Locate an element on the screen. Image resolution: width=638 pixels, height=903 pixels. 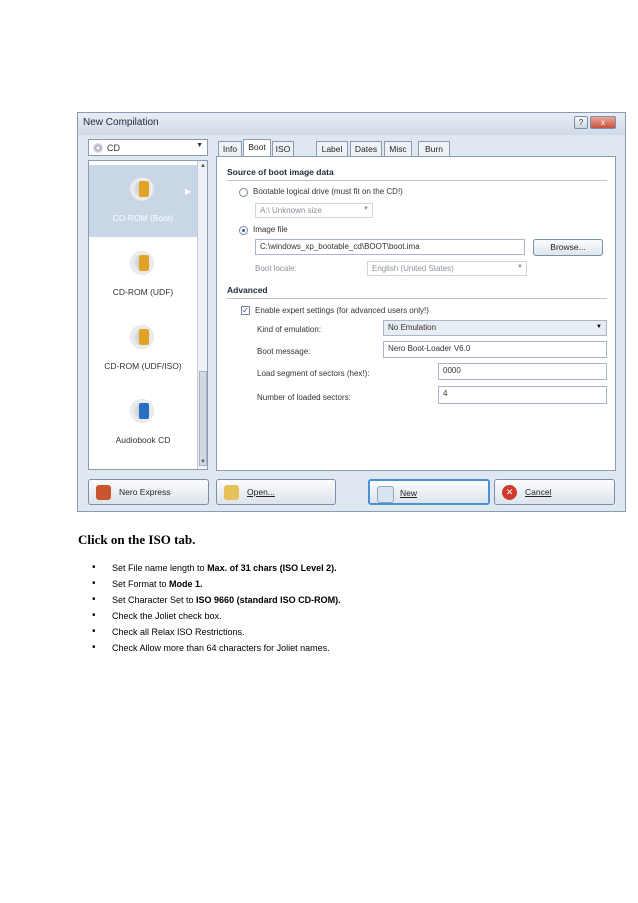
instruction-text: Check all Relax ISO Restrictions. is located at coordinates (178, 632).